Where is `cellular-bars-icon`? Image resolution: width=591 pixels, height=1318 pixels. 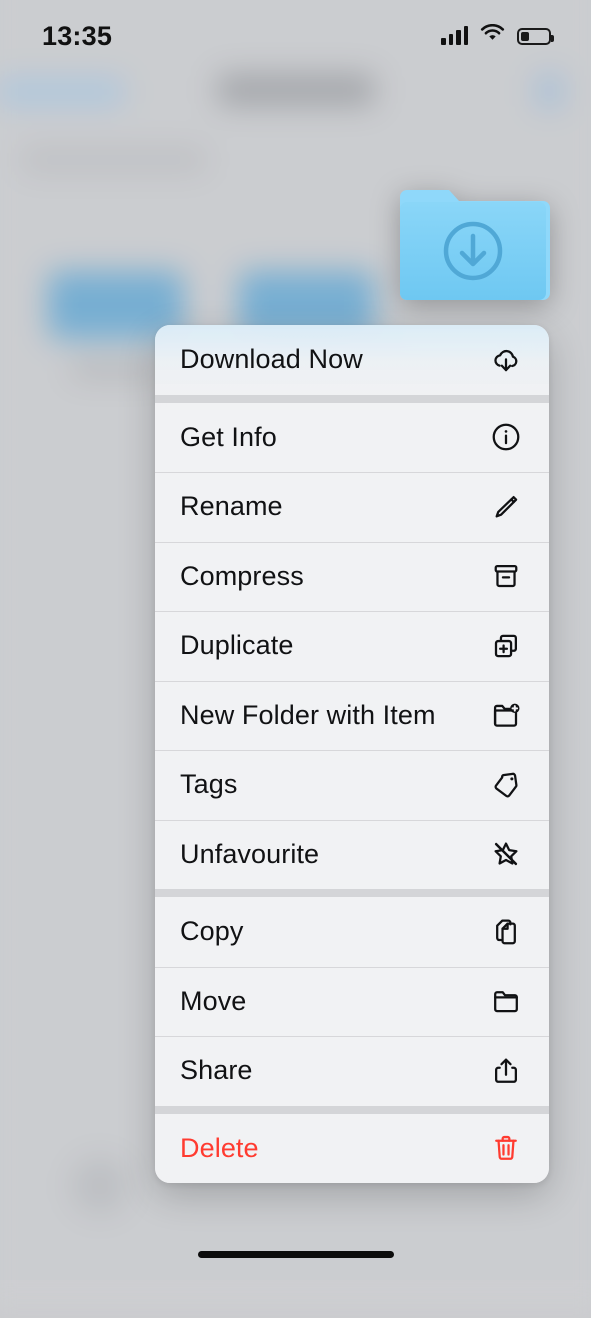
cellular-bars-icon is located at coordinates (454, 35).